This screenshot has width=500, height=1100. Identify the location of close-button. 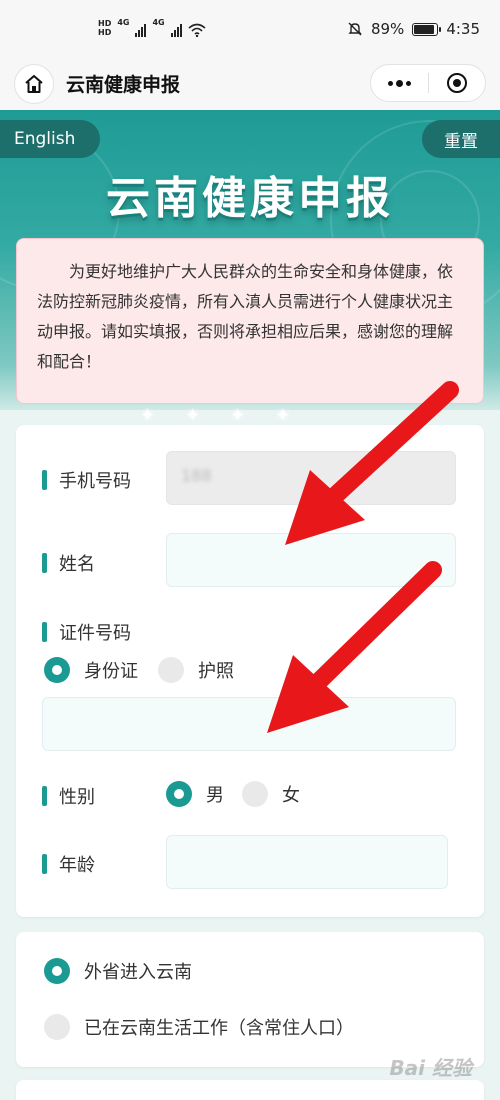
(457, 83).